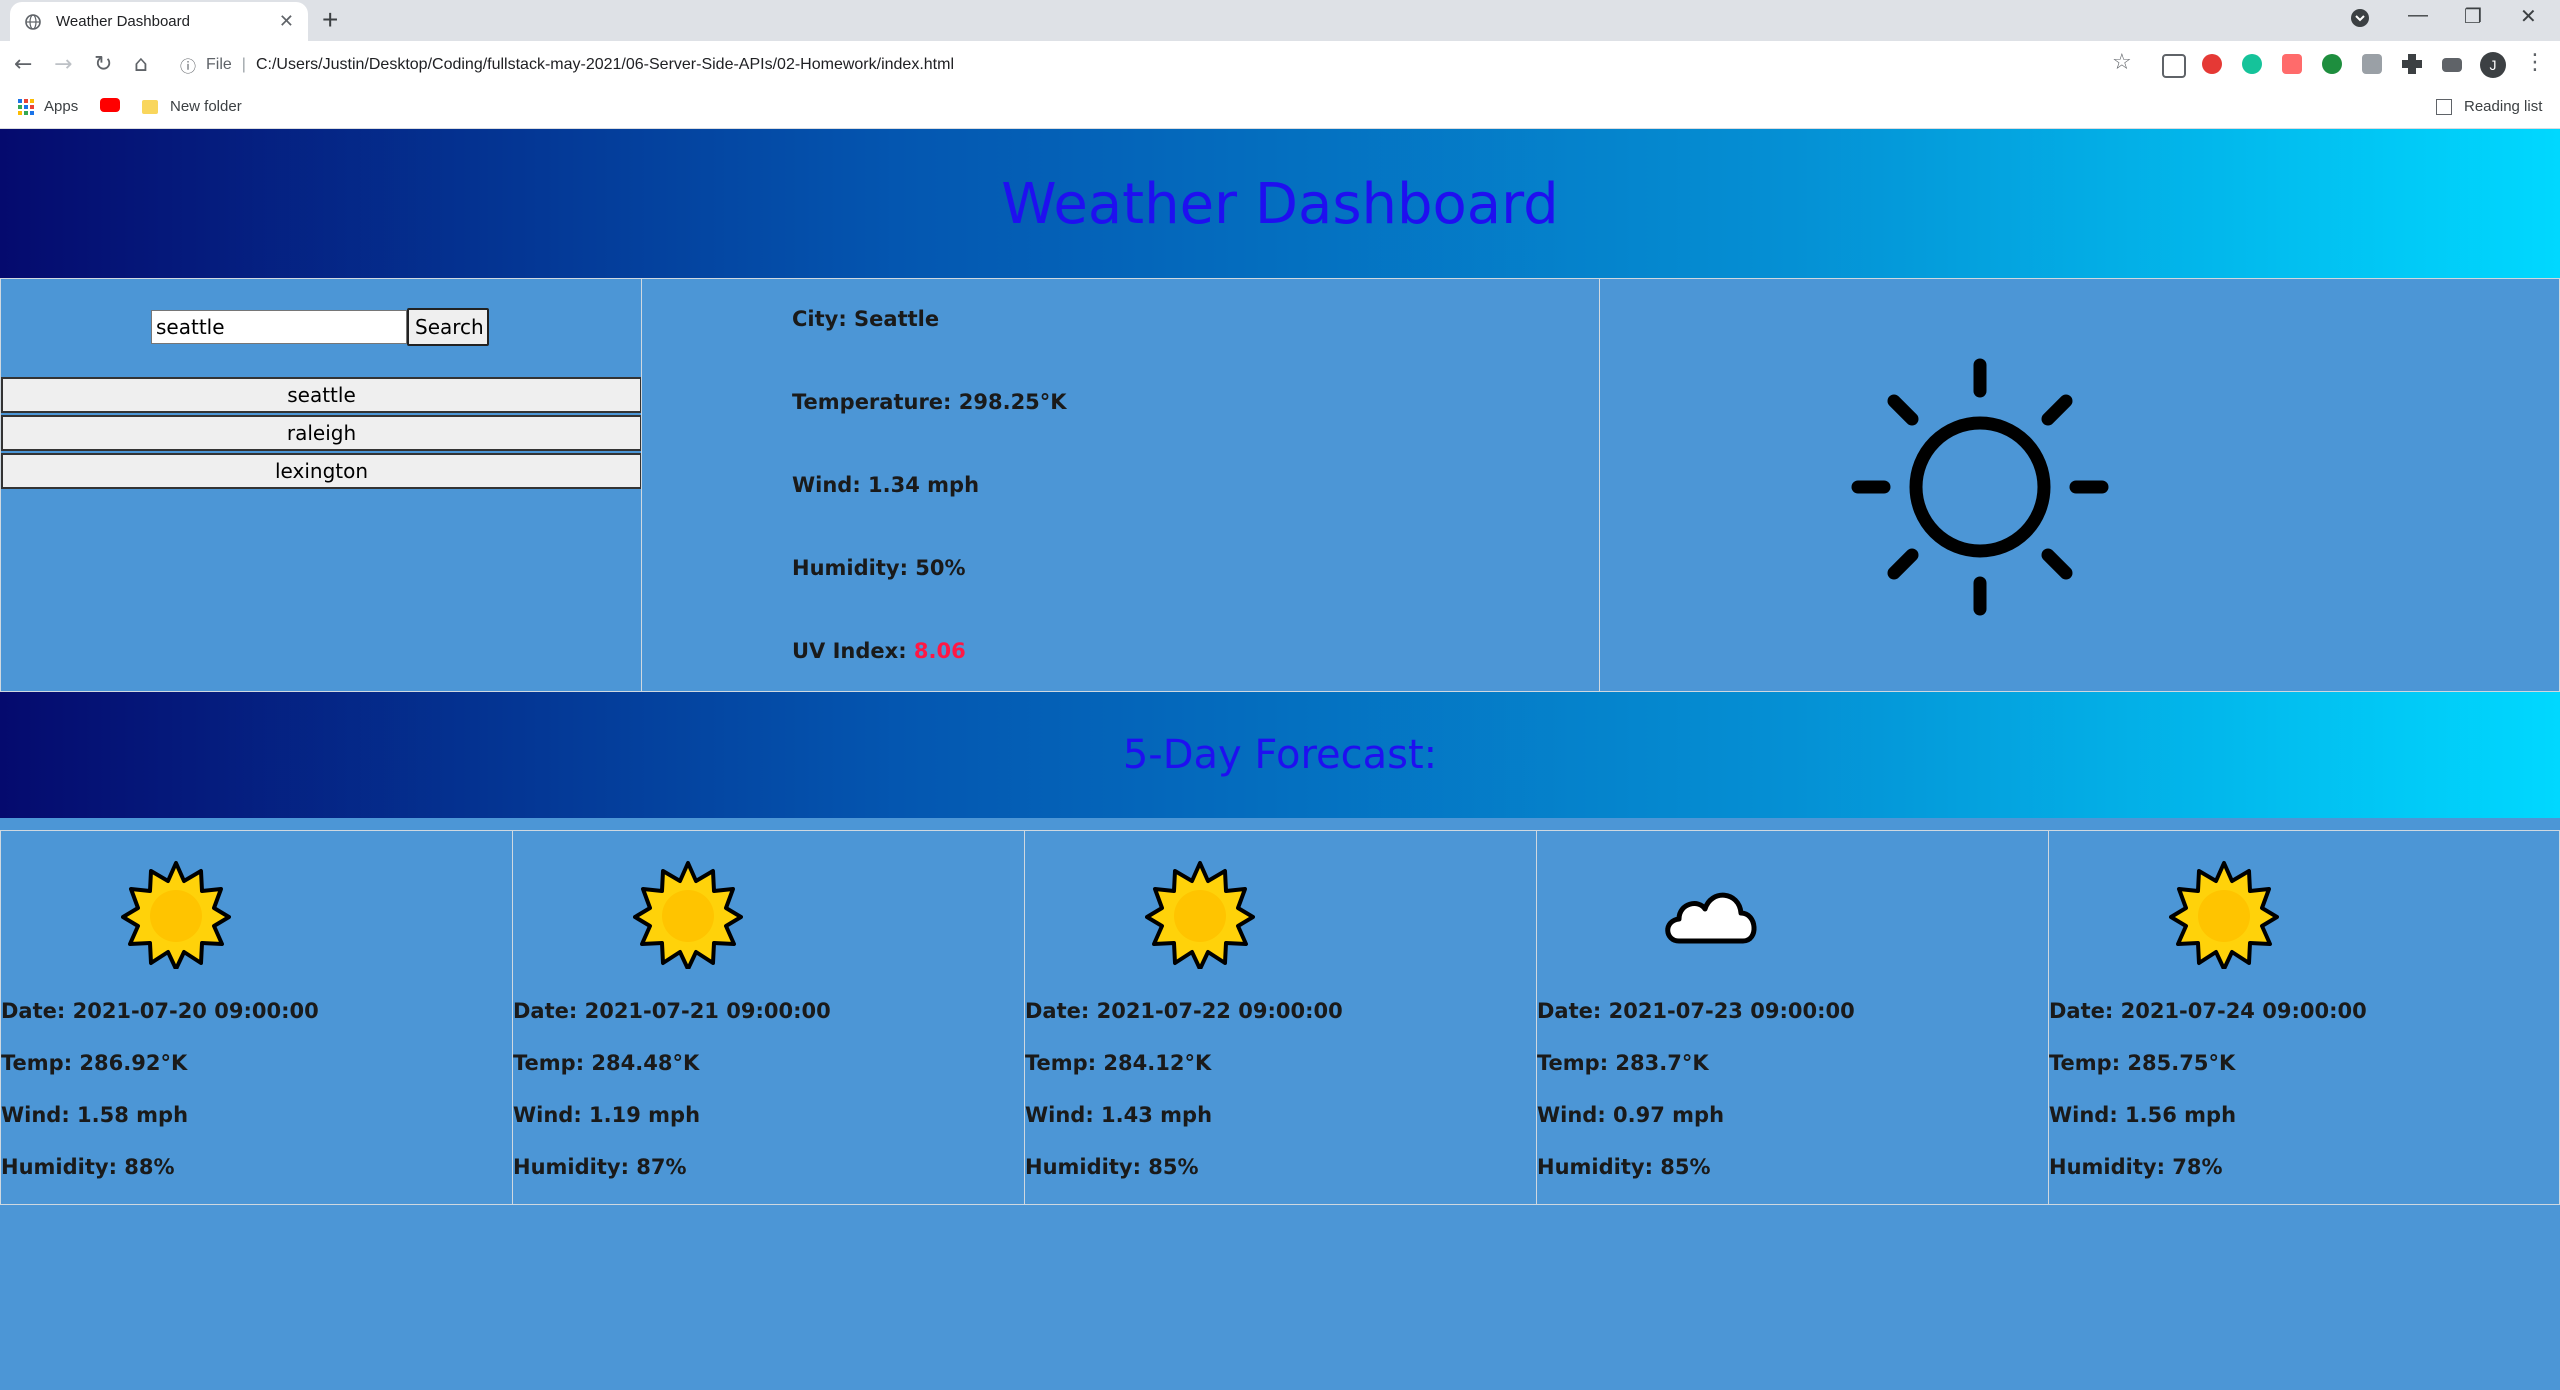  I want to click on forecast-date: Date: 2021-07-23 09:00:00, so click(1696, 1011).